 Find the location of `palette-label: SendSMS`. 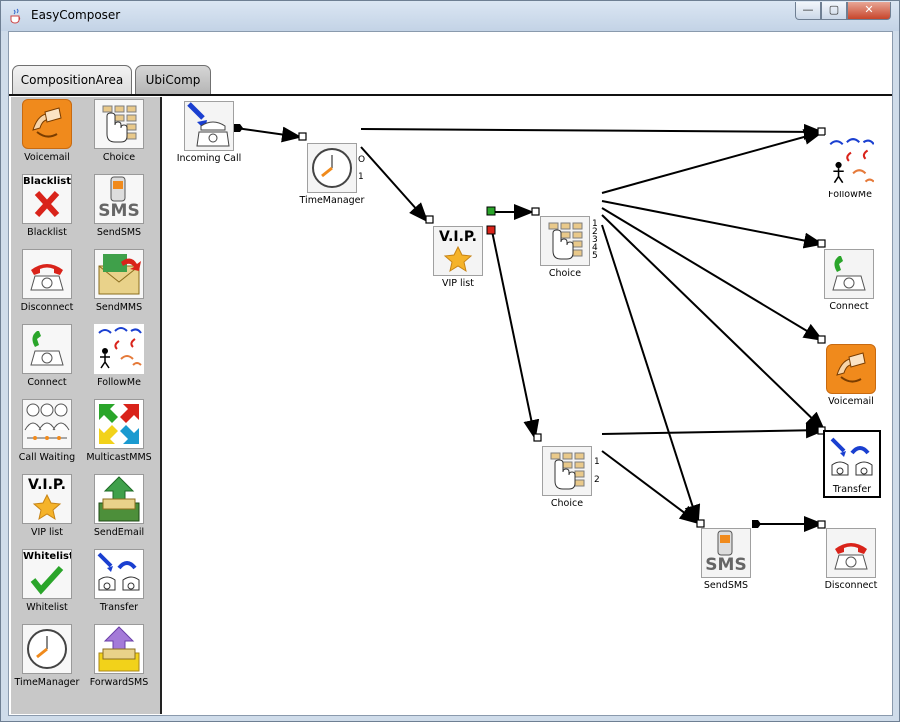

palette-label: SendSMS is located at coordinates (119, 232).